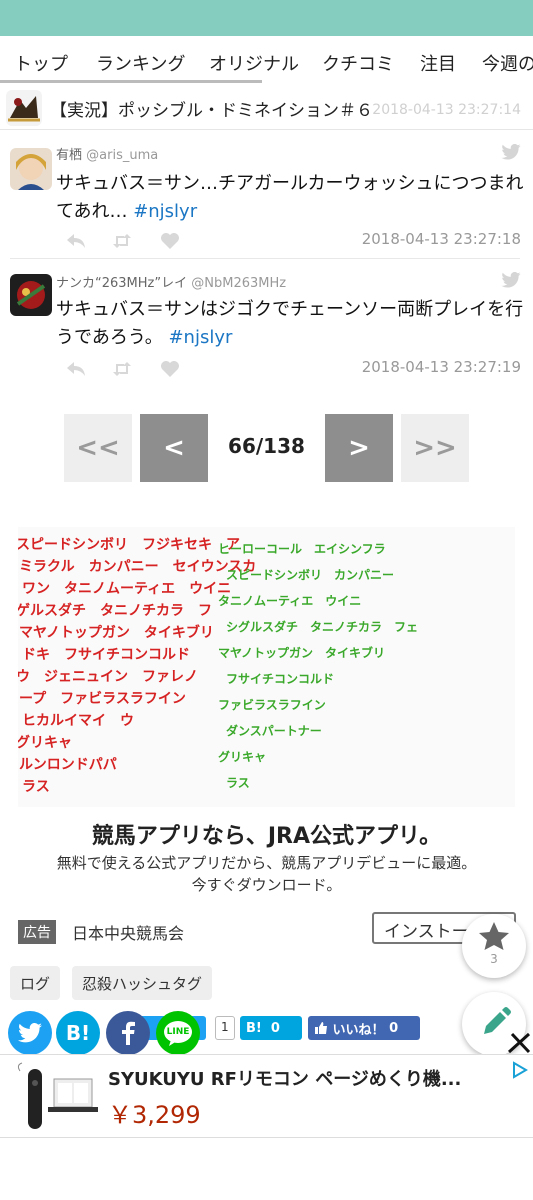 This screenshot has height=1200, width=533. Describe the element at coordinates (280, 679) in the screenshot. I see `ad-collage-green-line: フサイチコンコルド` at that location.